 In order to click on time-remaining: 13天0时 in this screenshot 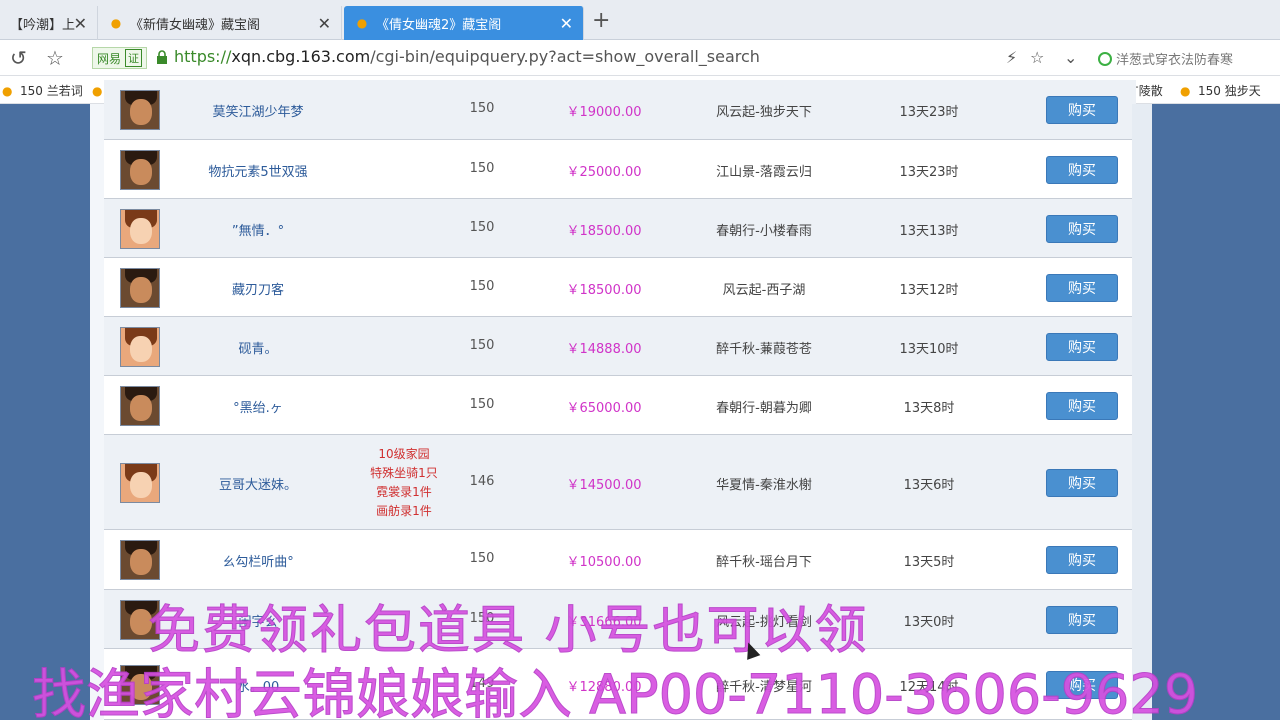, I will do `click(929, 622)`.